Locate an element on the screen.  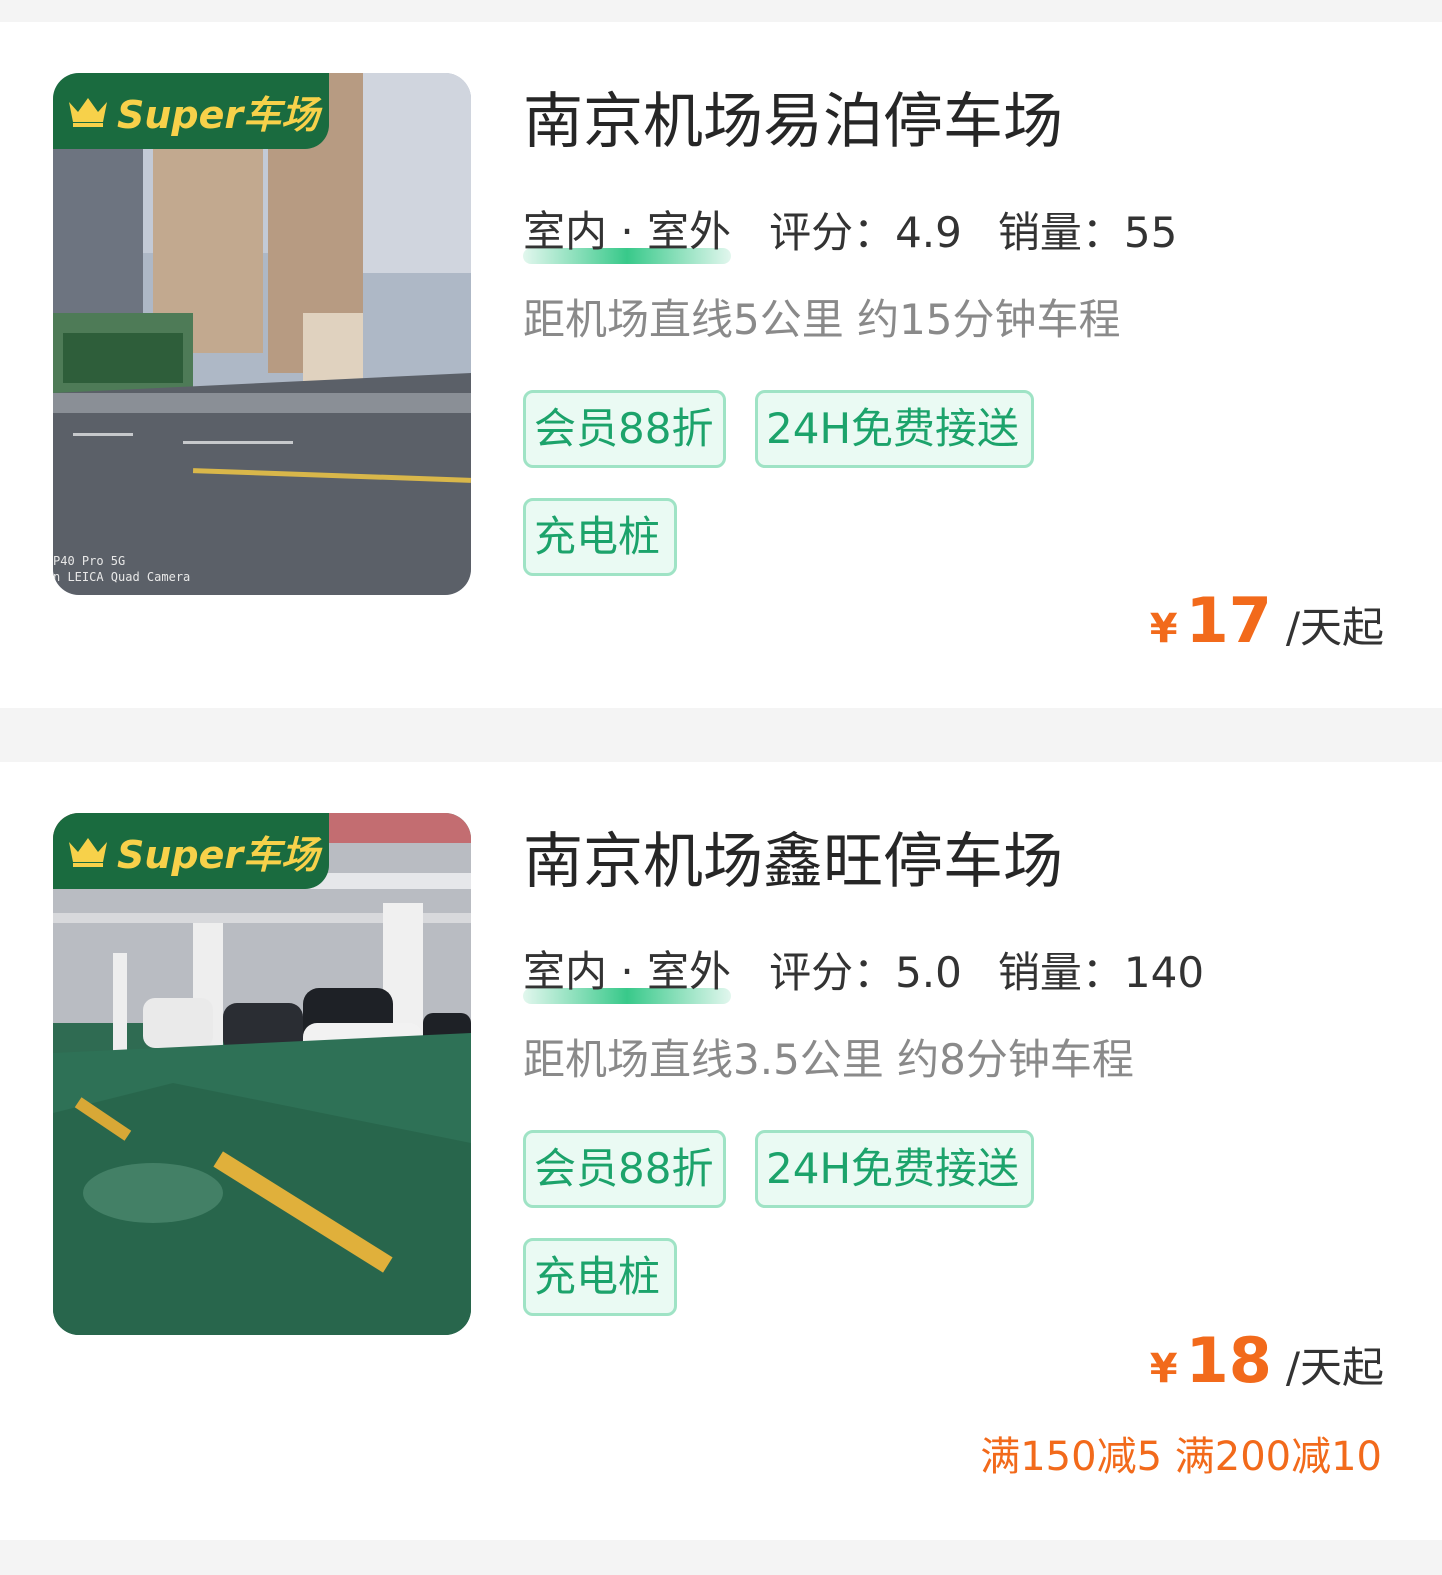
lot-rating: 评分：4.9 is located at coordinates (865, 233).